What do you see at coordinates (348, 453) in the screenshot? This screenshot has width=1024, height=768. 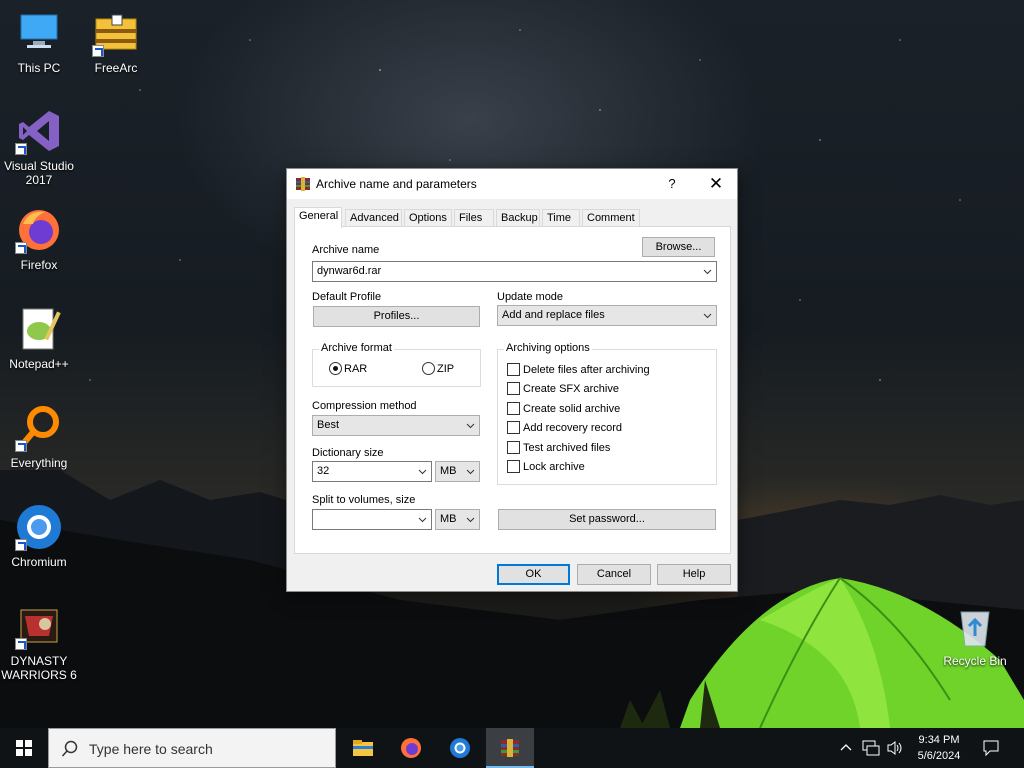 I see `dictionary-size-label: Dictionary size` at bounding box center [348, 453].